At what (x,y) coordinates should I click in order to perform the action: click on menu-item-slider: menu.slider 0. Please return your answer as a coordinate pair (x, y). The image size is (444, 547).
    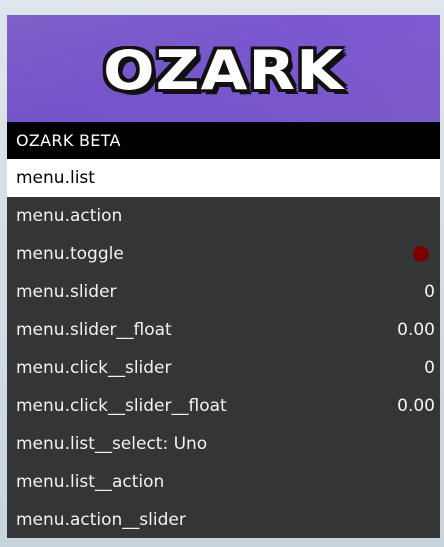
    Looking at the image, I should click on (223, 292).